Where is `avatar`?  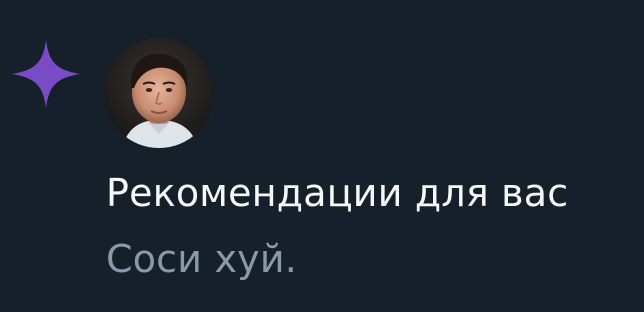
avatar is located at coordinates (159, 93).